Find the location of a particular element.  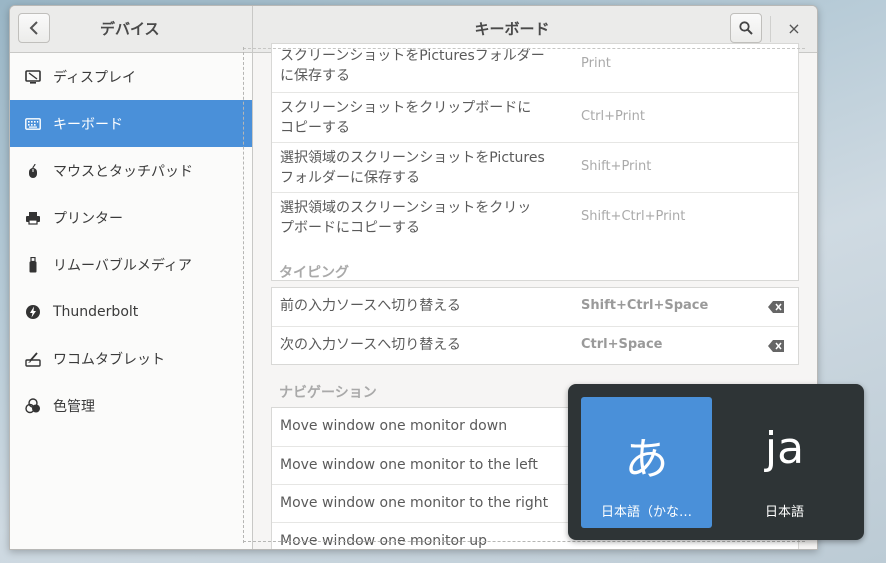

header-left-pane: デバイス is located at coordinates (131, 29).